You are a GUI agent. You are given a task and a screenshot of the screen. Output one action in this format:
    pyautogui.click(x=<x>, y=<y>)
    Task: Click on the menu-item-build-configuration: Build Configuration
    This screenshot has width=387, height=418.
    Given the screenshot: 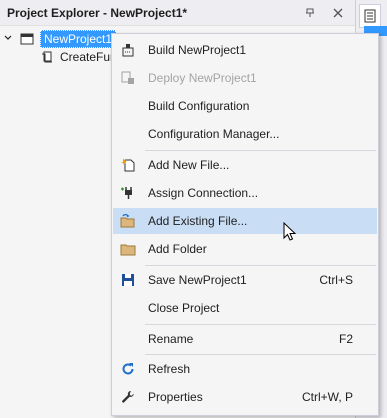 What is the action you would take?
    pyautogui.click(x=245, y=106)
    